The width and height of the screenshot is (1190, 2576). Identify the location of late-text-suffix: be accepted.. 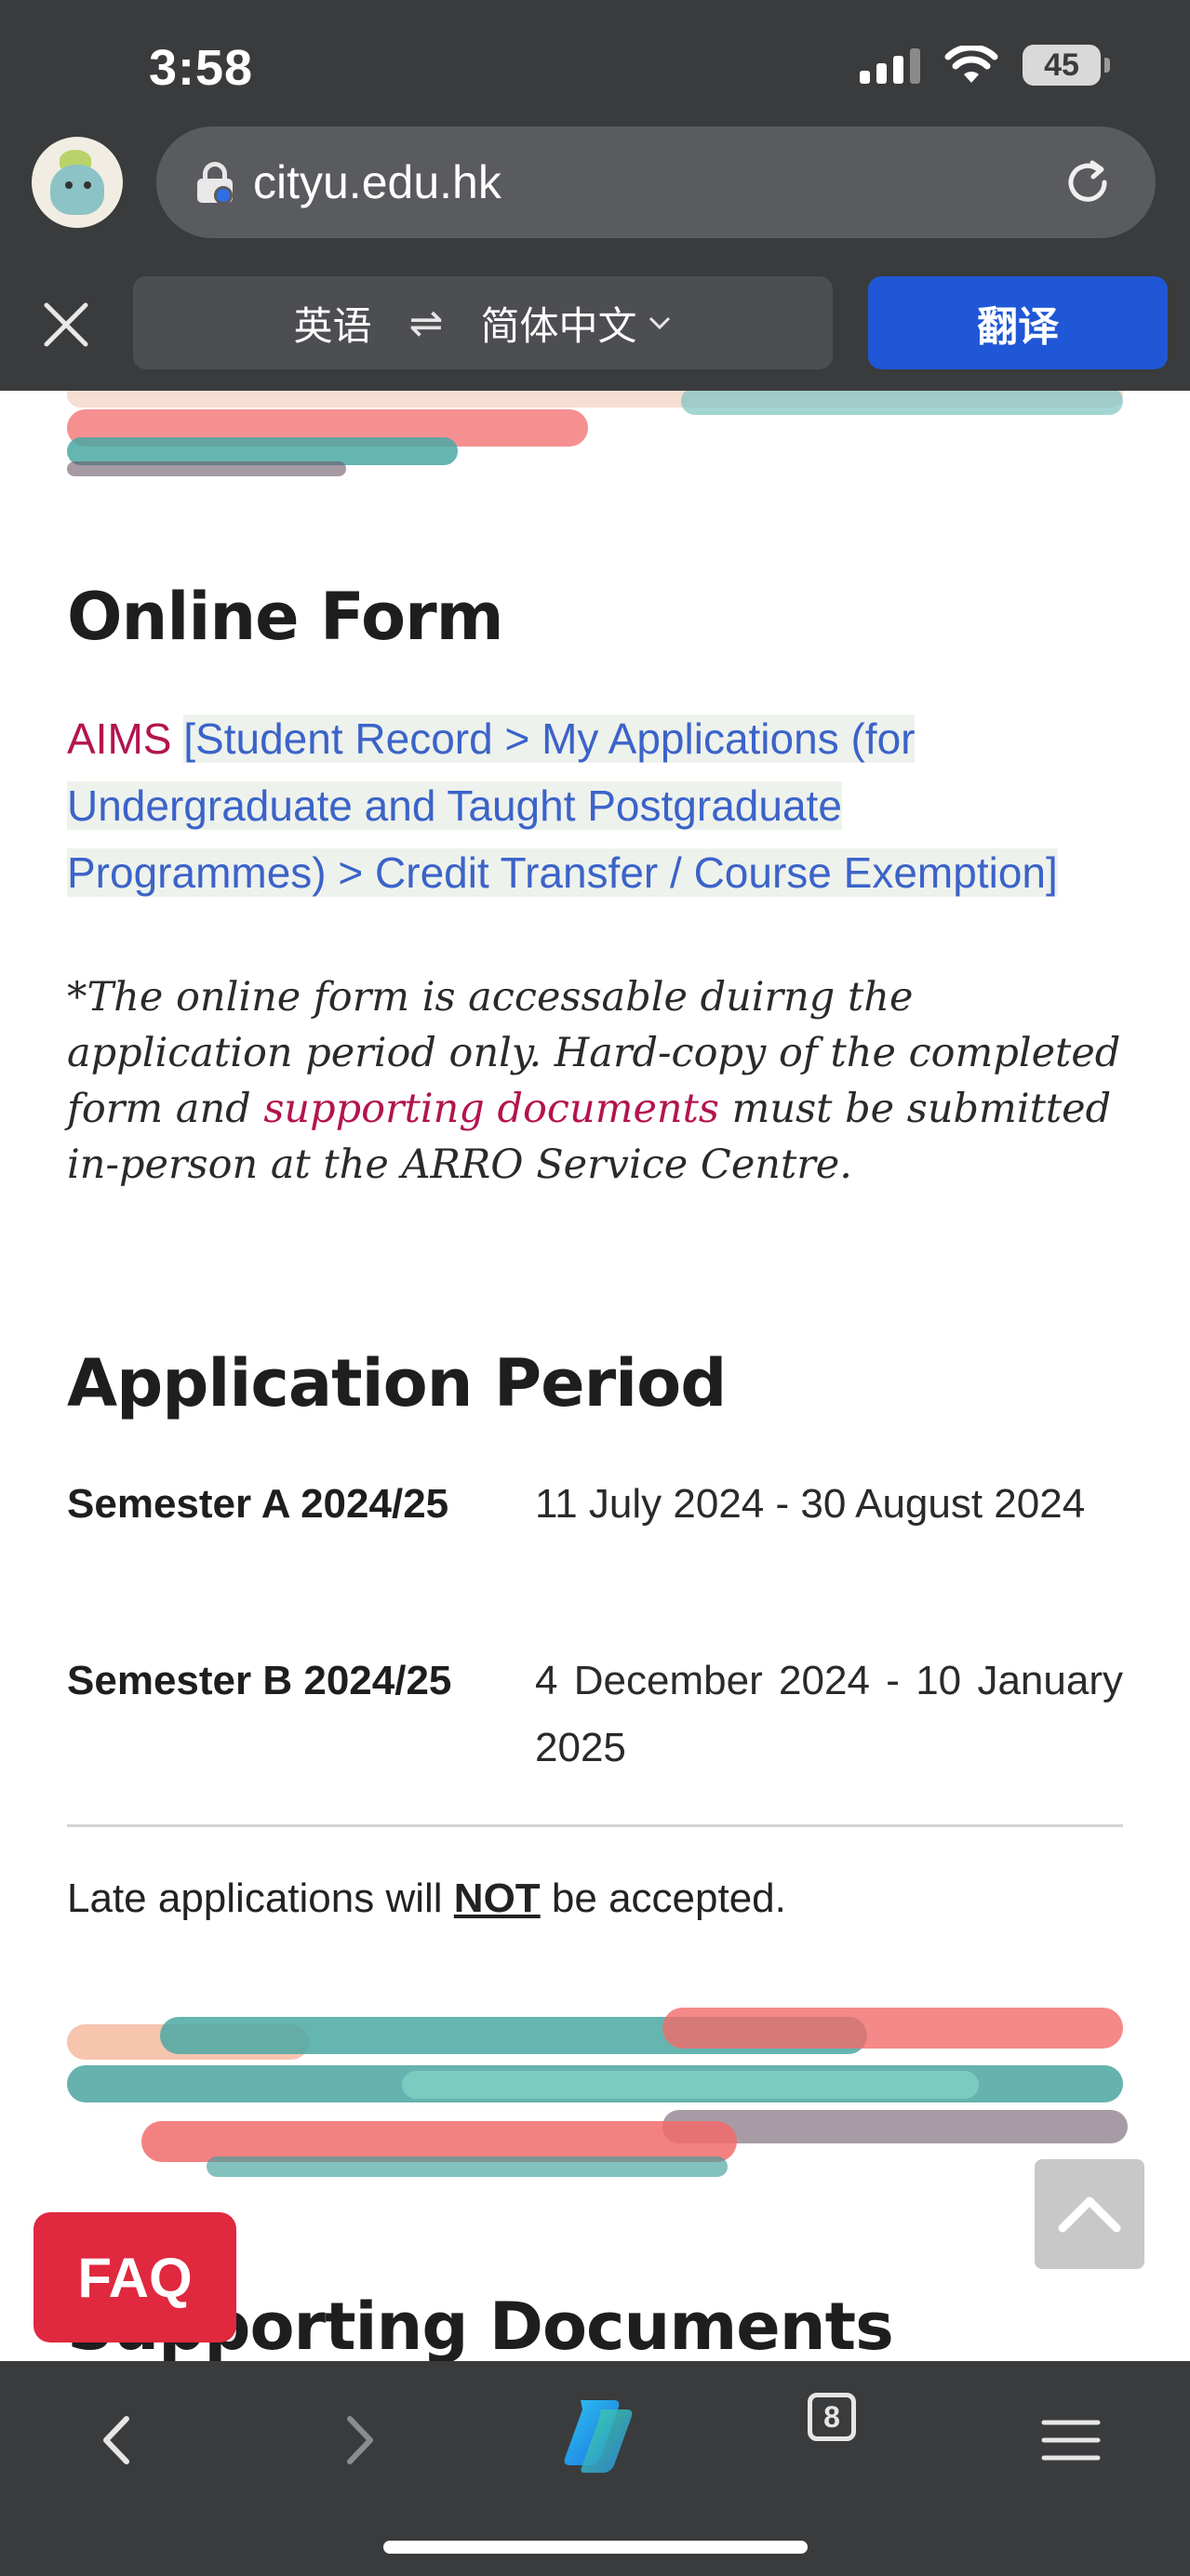
(663, 1898).